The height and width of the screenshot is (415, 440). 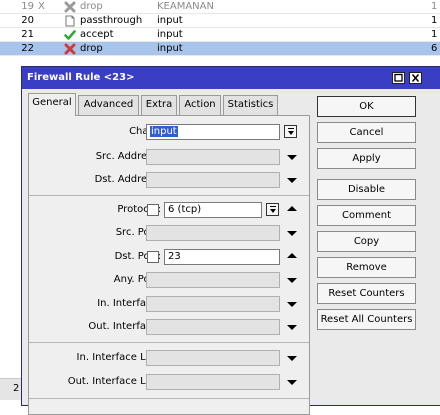 I want to click on src-port-label: Src. Port:, so click(x=138, y=232).